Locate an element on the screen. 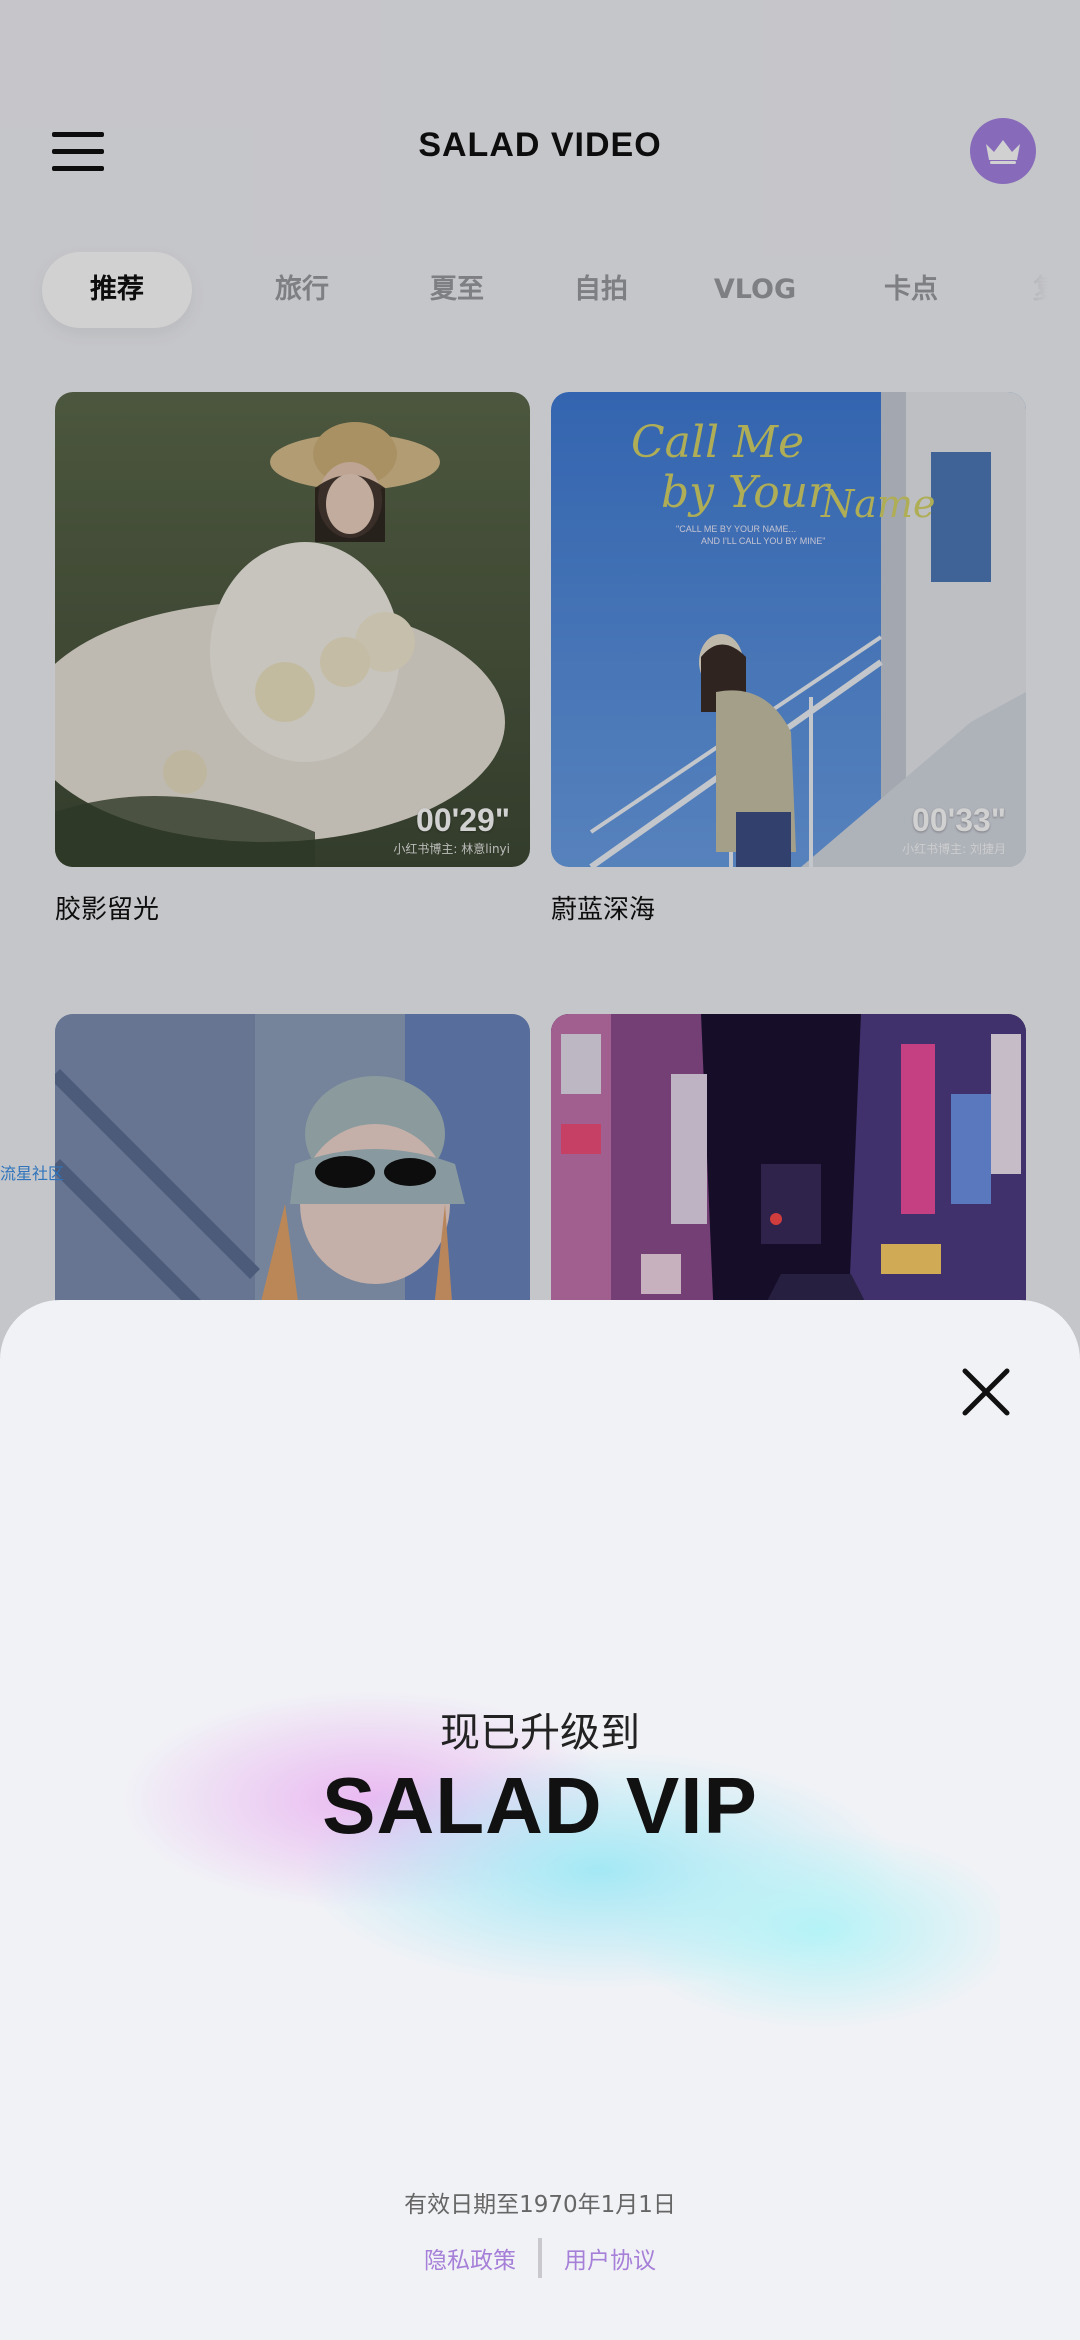 The image size is (1080, 2340). close-icon is located at coordinates (986, 1392).